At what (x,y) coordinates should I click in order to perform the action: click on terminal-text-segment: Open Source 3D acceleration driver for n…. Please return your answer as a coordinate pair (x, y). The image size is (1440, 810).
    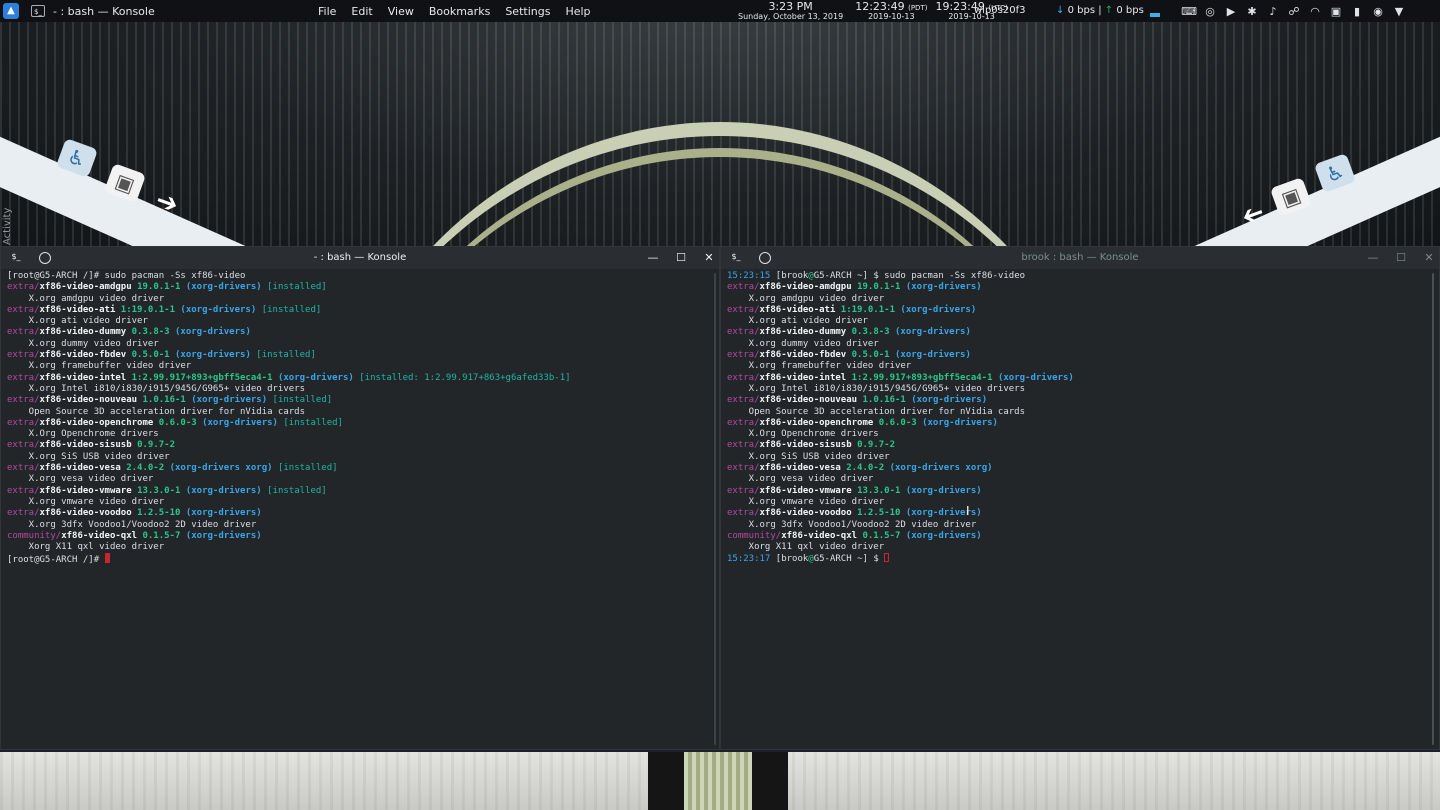
    Looking at the image, I should click on (156, 411).